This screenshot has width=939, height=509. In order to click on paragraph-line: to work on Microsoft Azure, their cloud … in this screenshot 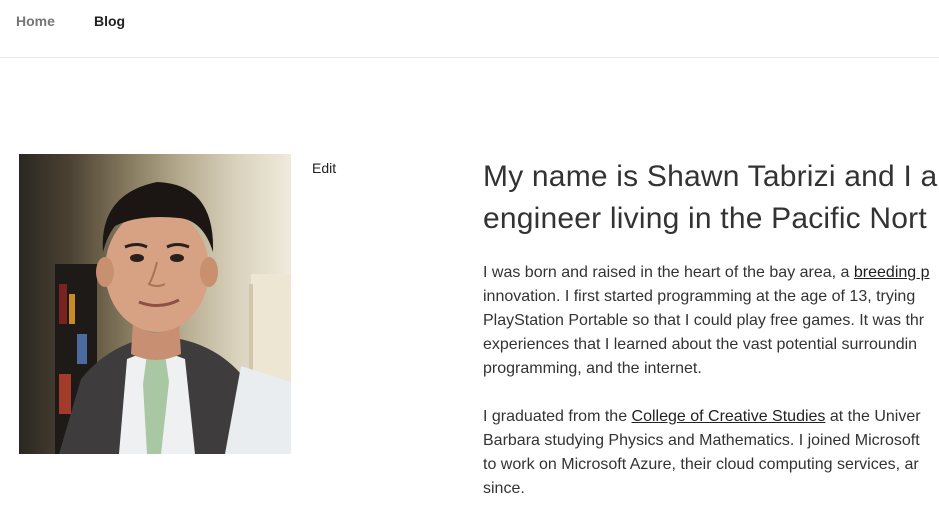, I will do `click(701, 464)`.